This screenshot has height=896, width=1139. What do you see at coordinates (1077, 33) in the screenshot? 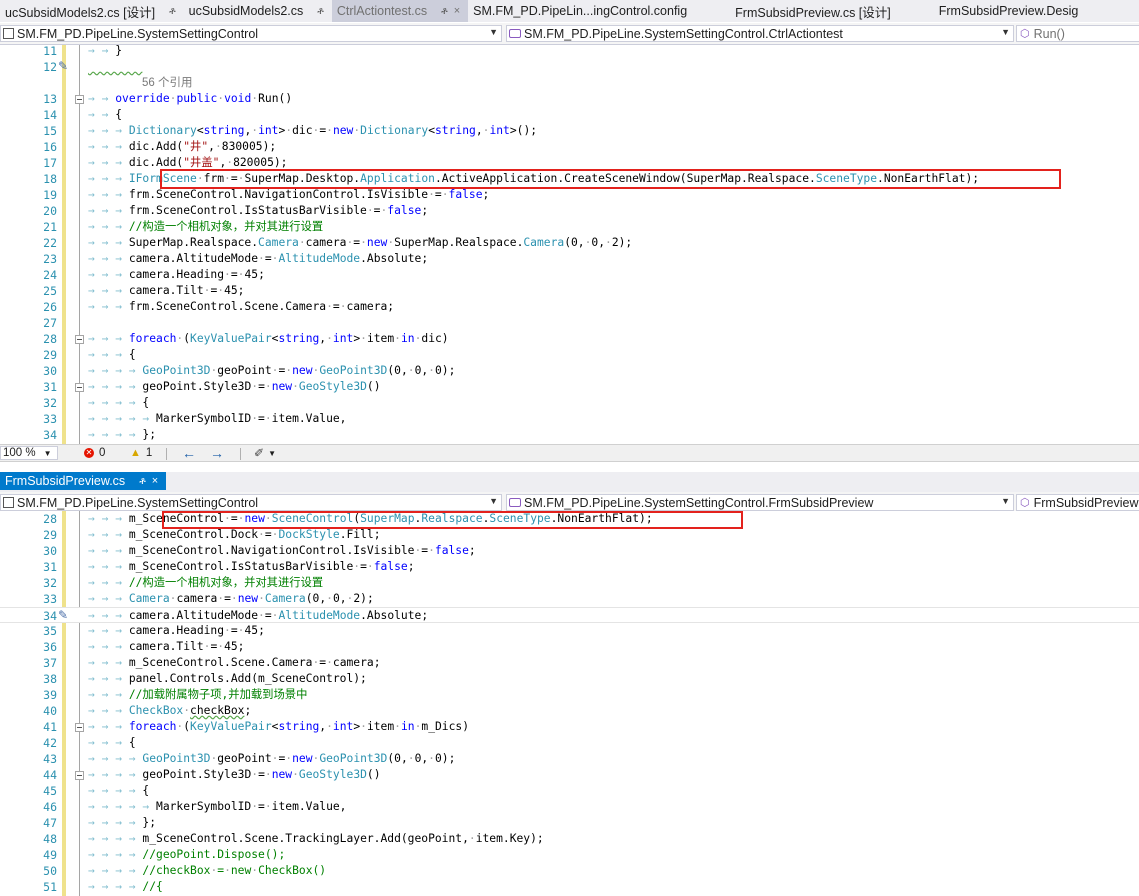
I see `member-dropdown: ⬡ Run()` at bounding box center [1077, 33].